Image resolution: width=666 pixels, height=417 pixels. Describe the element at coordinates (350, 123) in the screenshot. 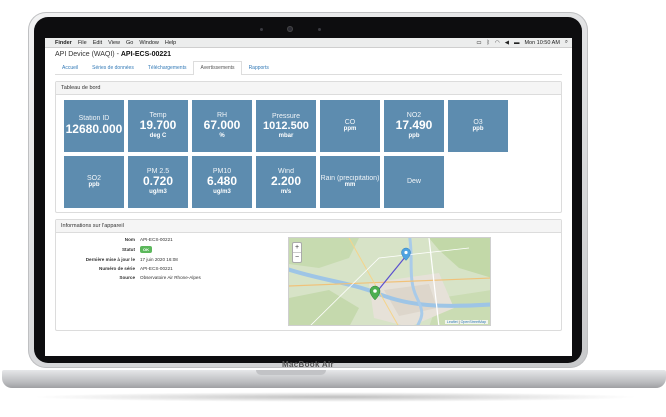

I see `tile-label: CO` at that location.